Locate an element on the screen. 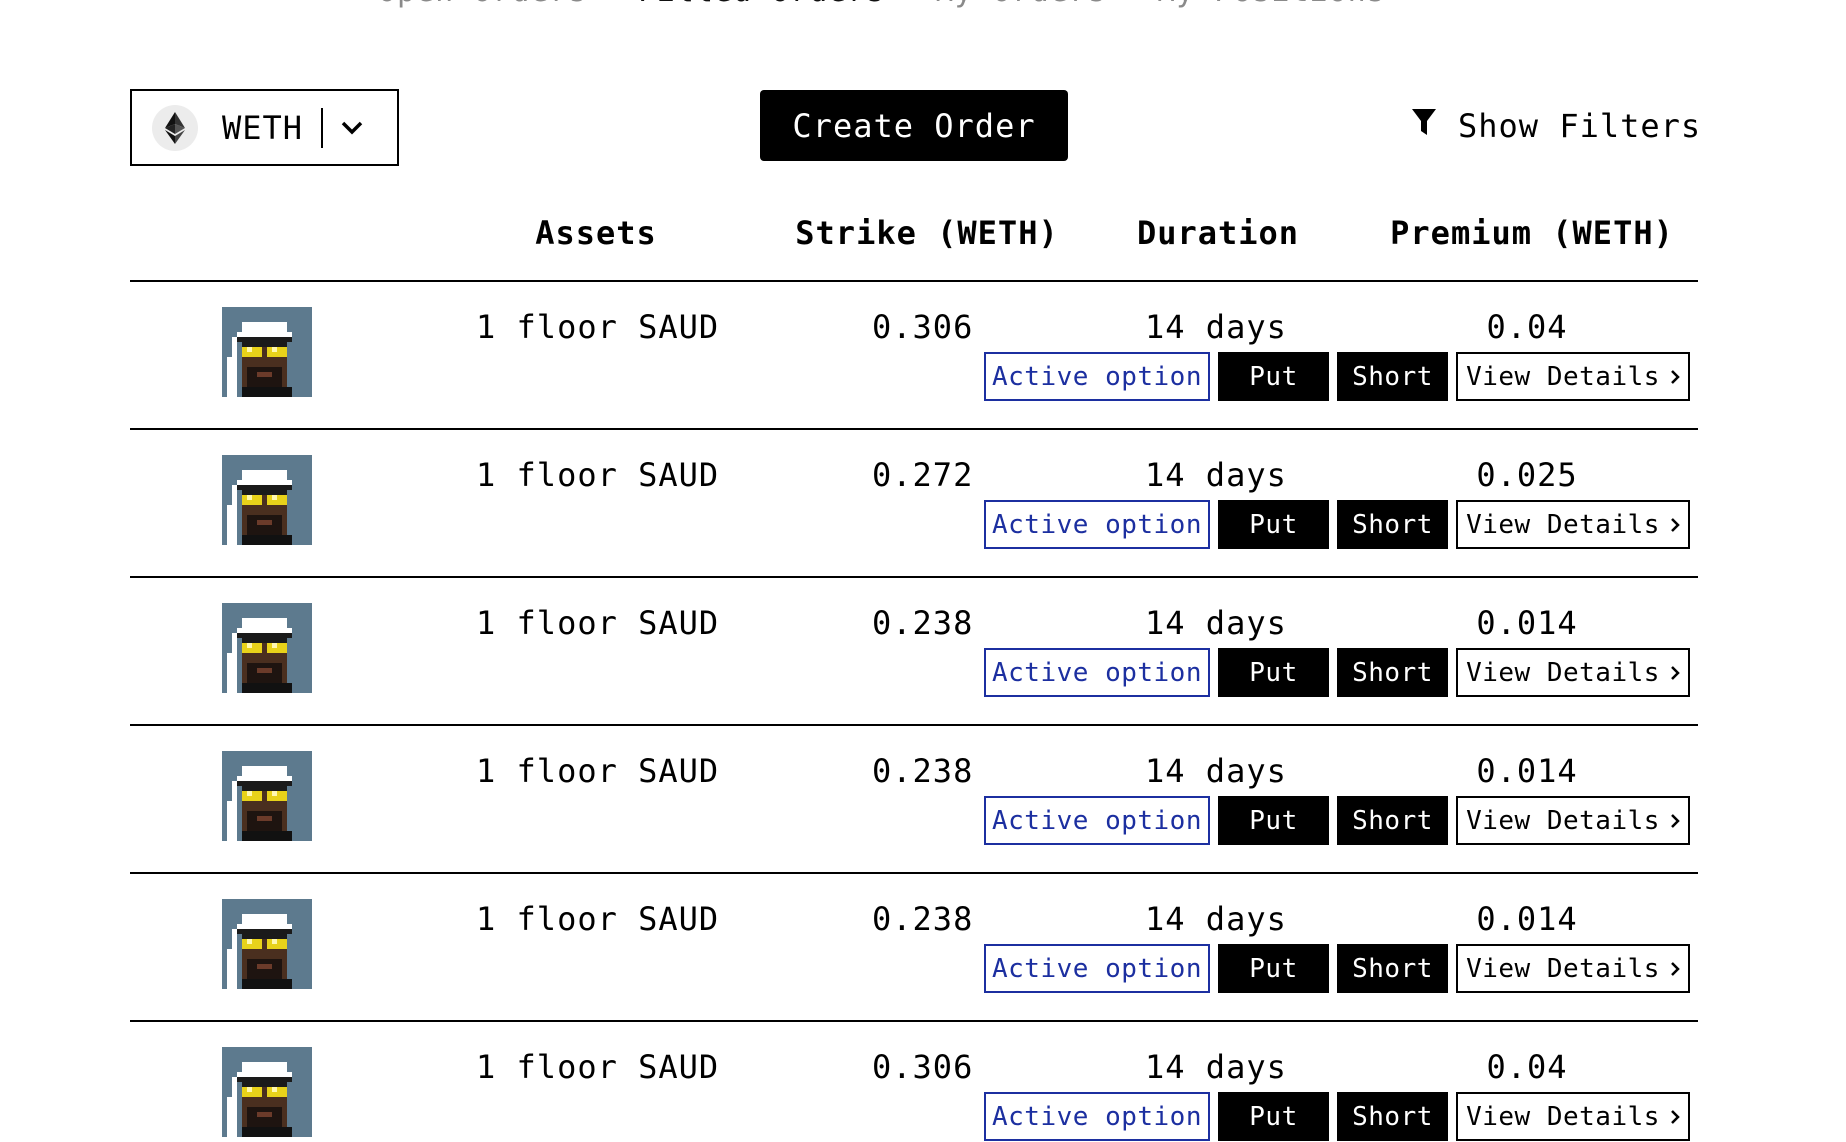 The width and height of the screenshot is (1846, 1142). funnel-icon is located at coordinates (1424, 126).